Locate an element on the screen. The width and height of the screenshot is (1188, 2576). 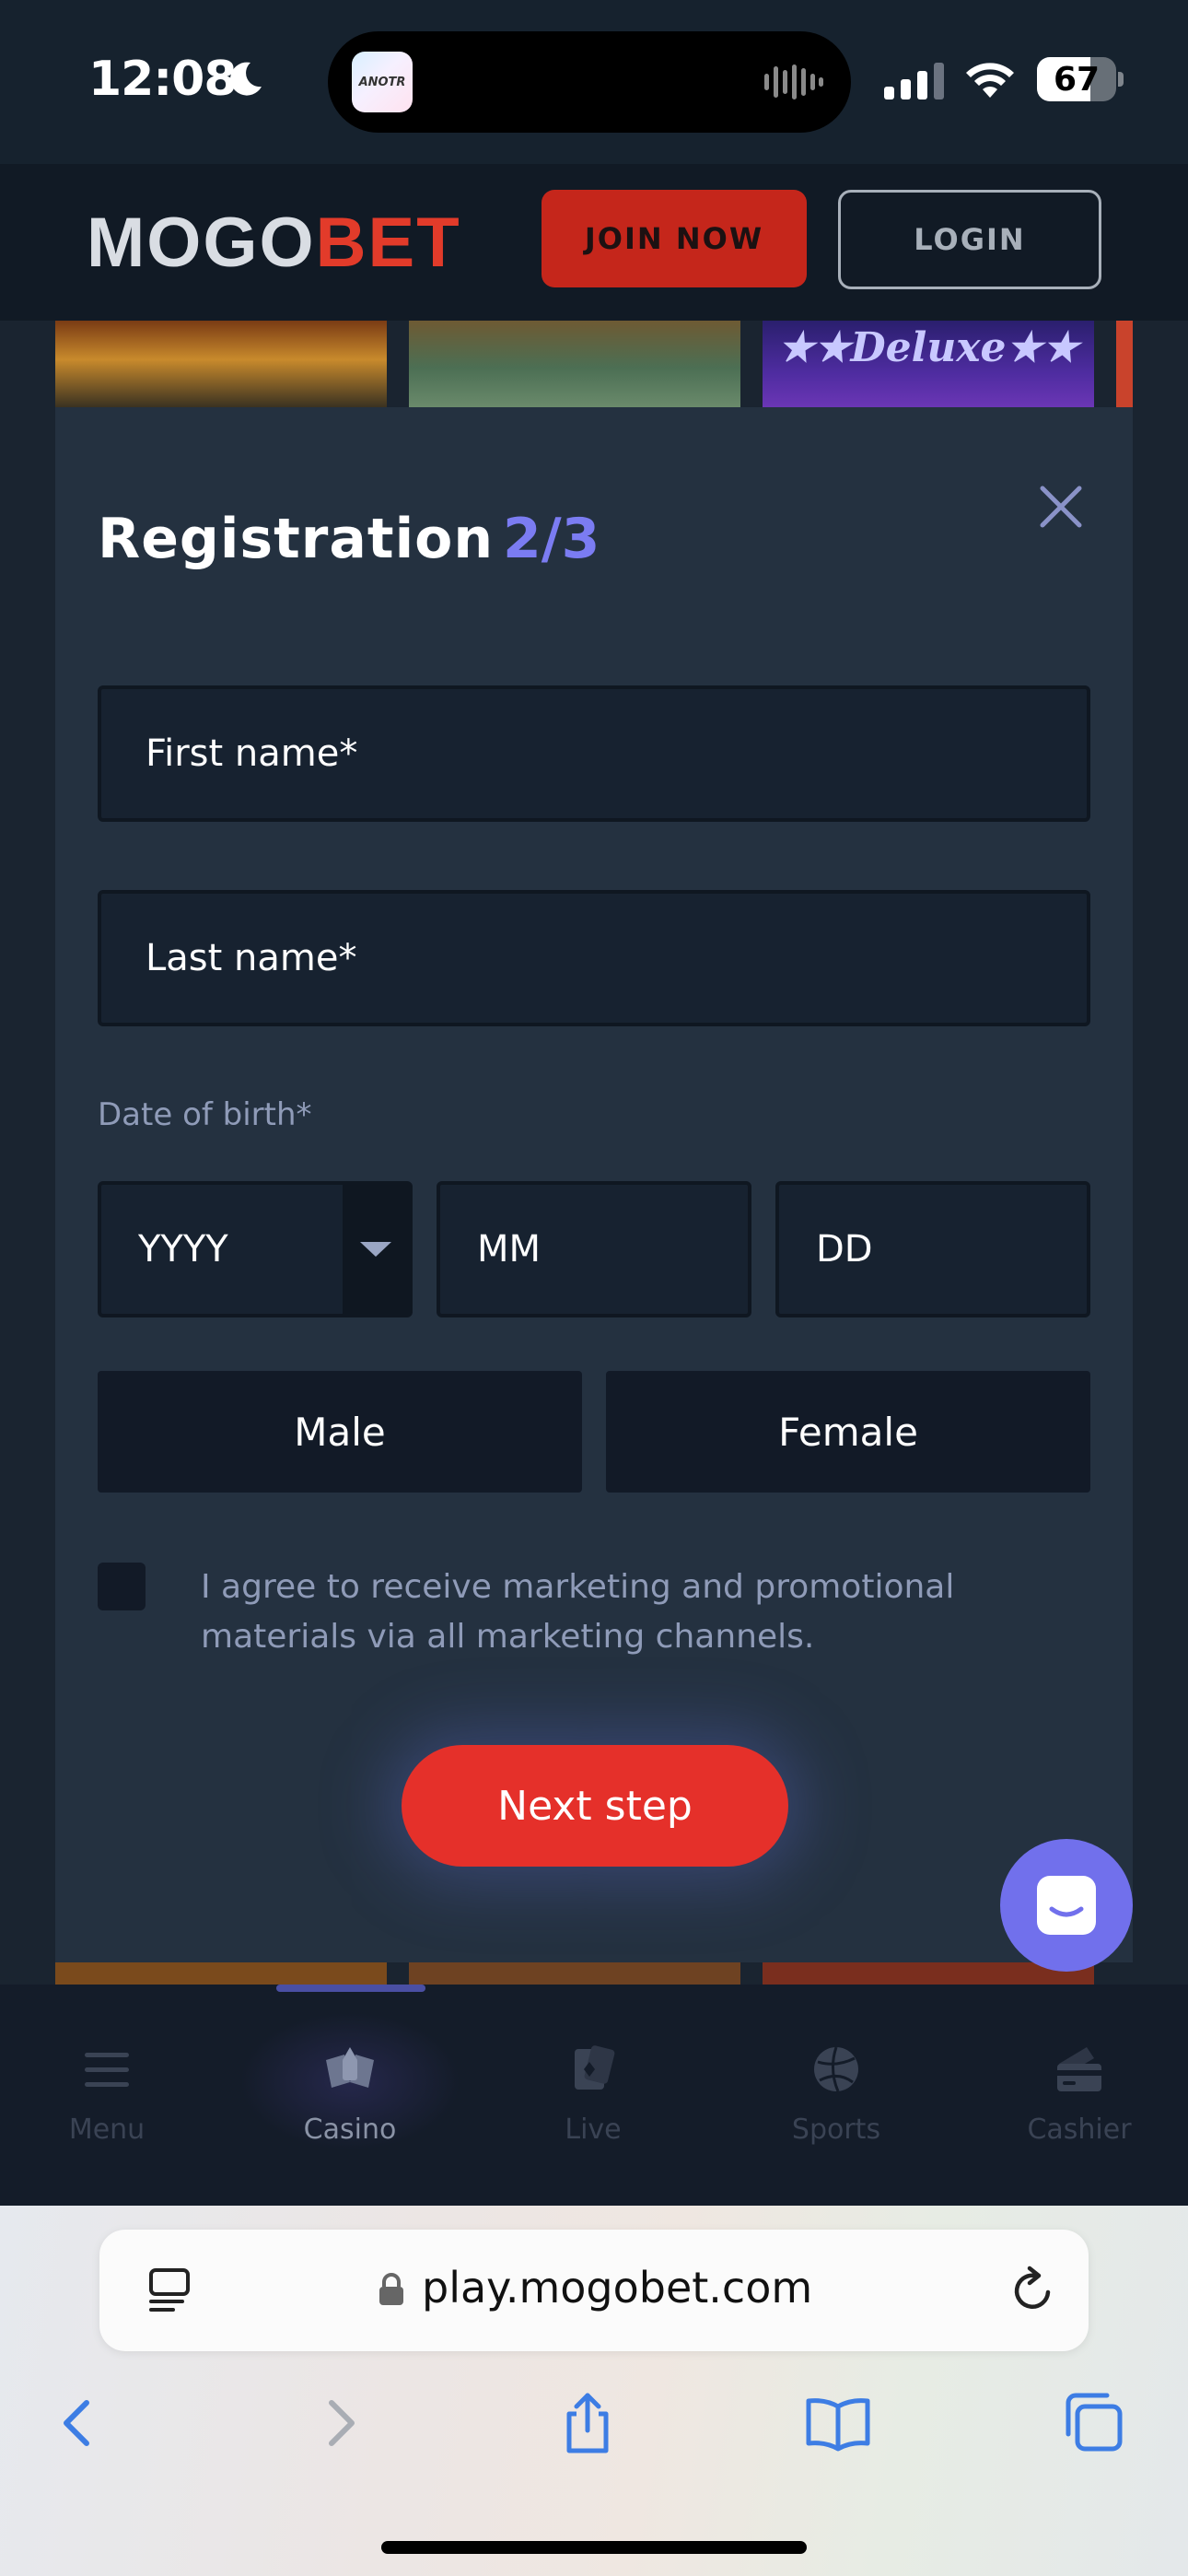
game-tile-title: ★★Deluxe★★ is located at coordinates (928, 347).